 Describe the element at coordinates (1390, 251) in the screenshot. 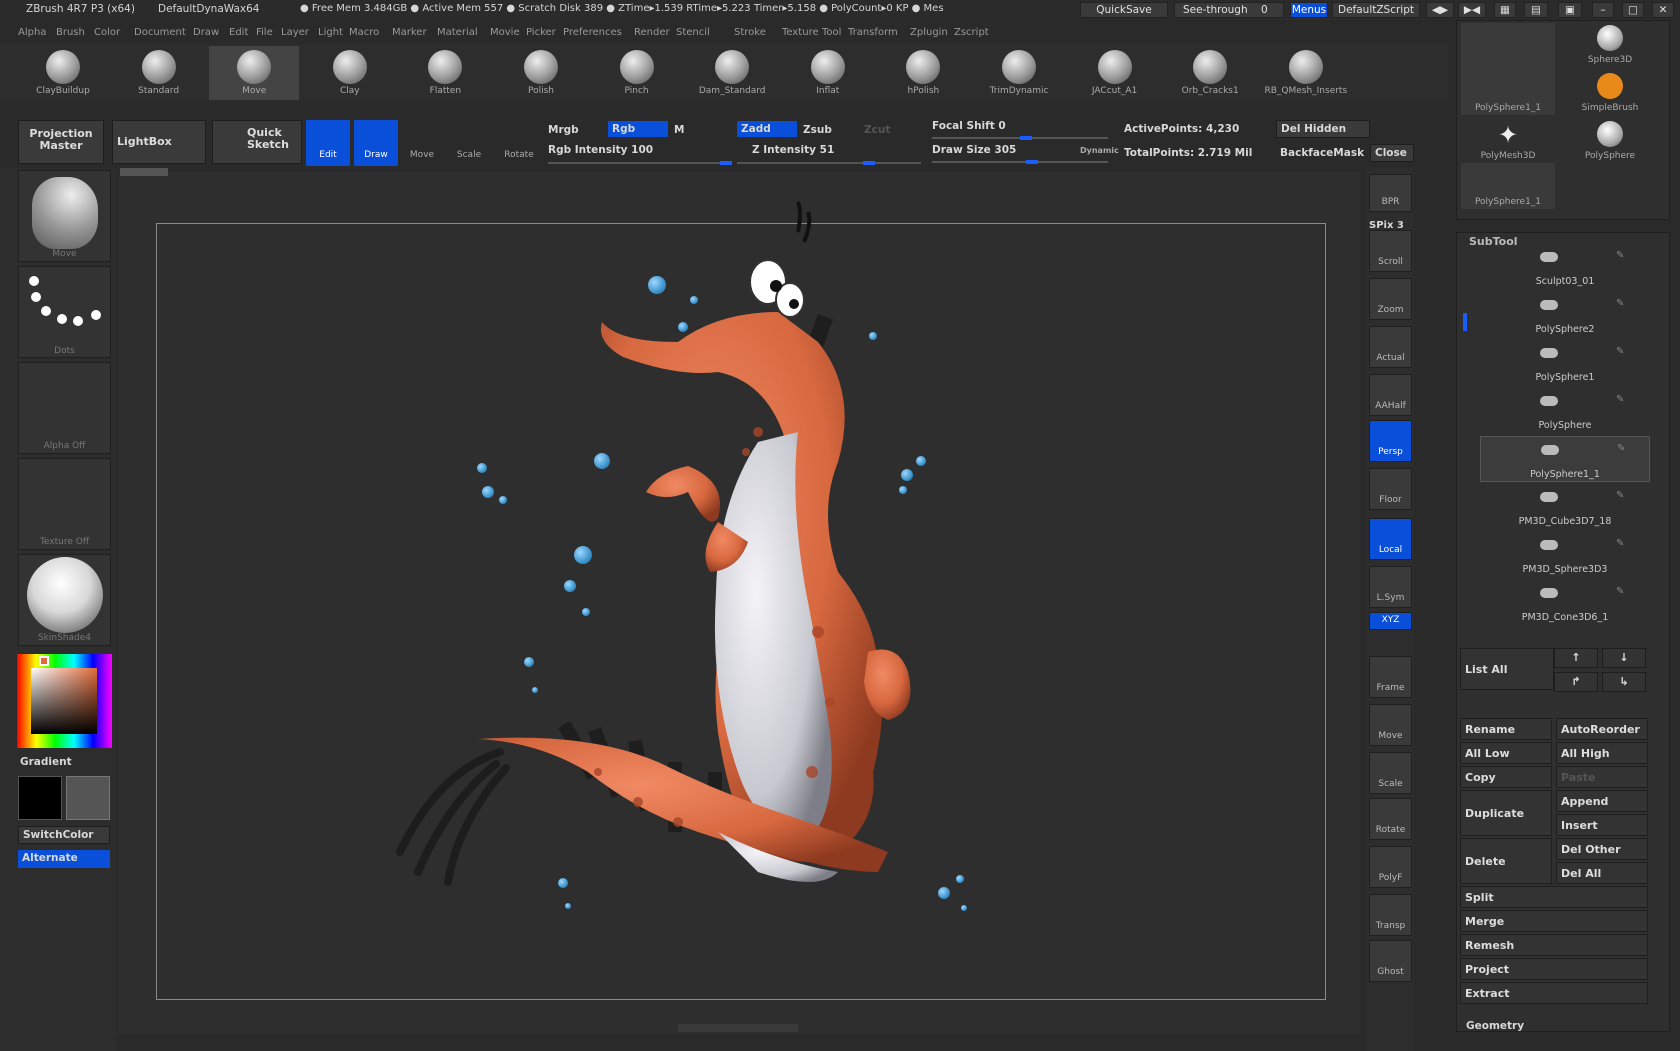

I see `view-scroll-button: Scroll` at that location.